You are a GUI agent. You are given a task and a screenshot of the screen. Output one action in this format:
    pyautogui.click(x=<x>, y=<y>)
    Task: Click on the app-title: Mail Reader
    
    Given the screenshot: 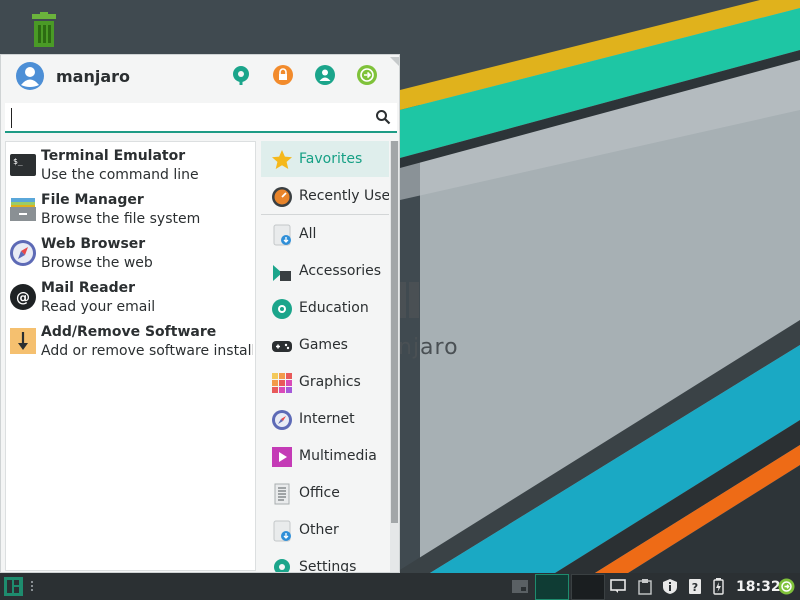 What is the action you would take?
    pyautogui.click(x=88, y=288)
    